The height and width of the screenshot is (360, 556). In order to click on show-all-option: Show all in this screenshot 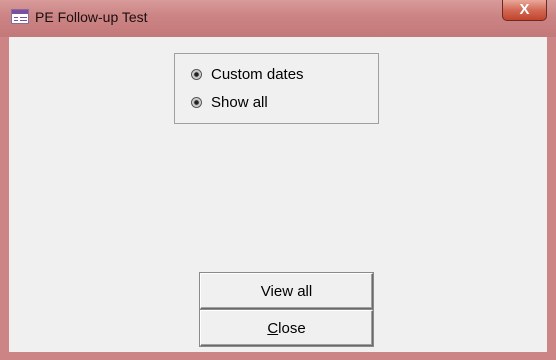, I will do `click(229, 102)`.